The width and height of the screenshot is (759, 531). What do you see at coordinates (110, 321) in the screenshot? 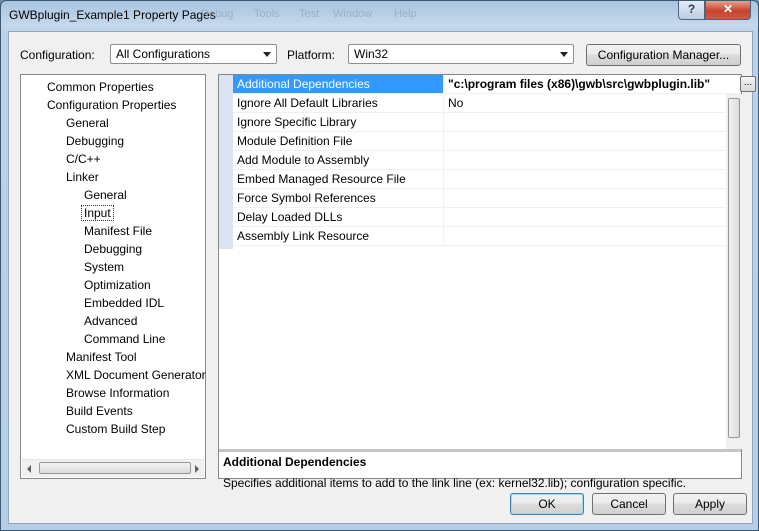
I see `tree-item: Advanced` at bounding box center [110, 321].